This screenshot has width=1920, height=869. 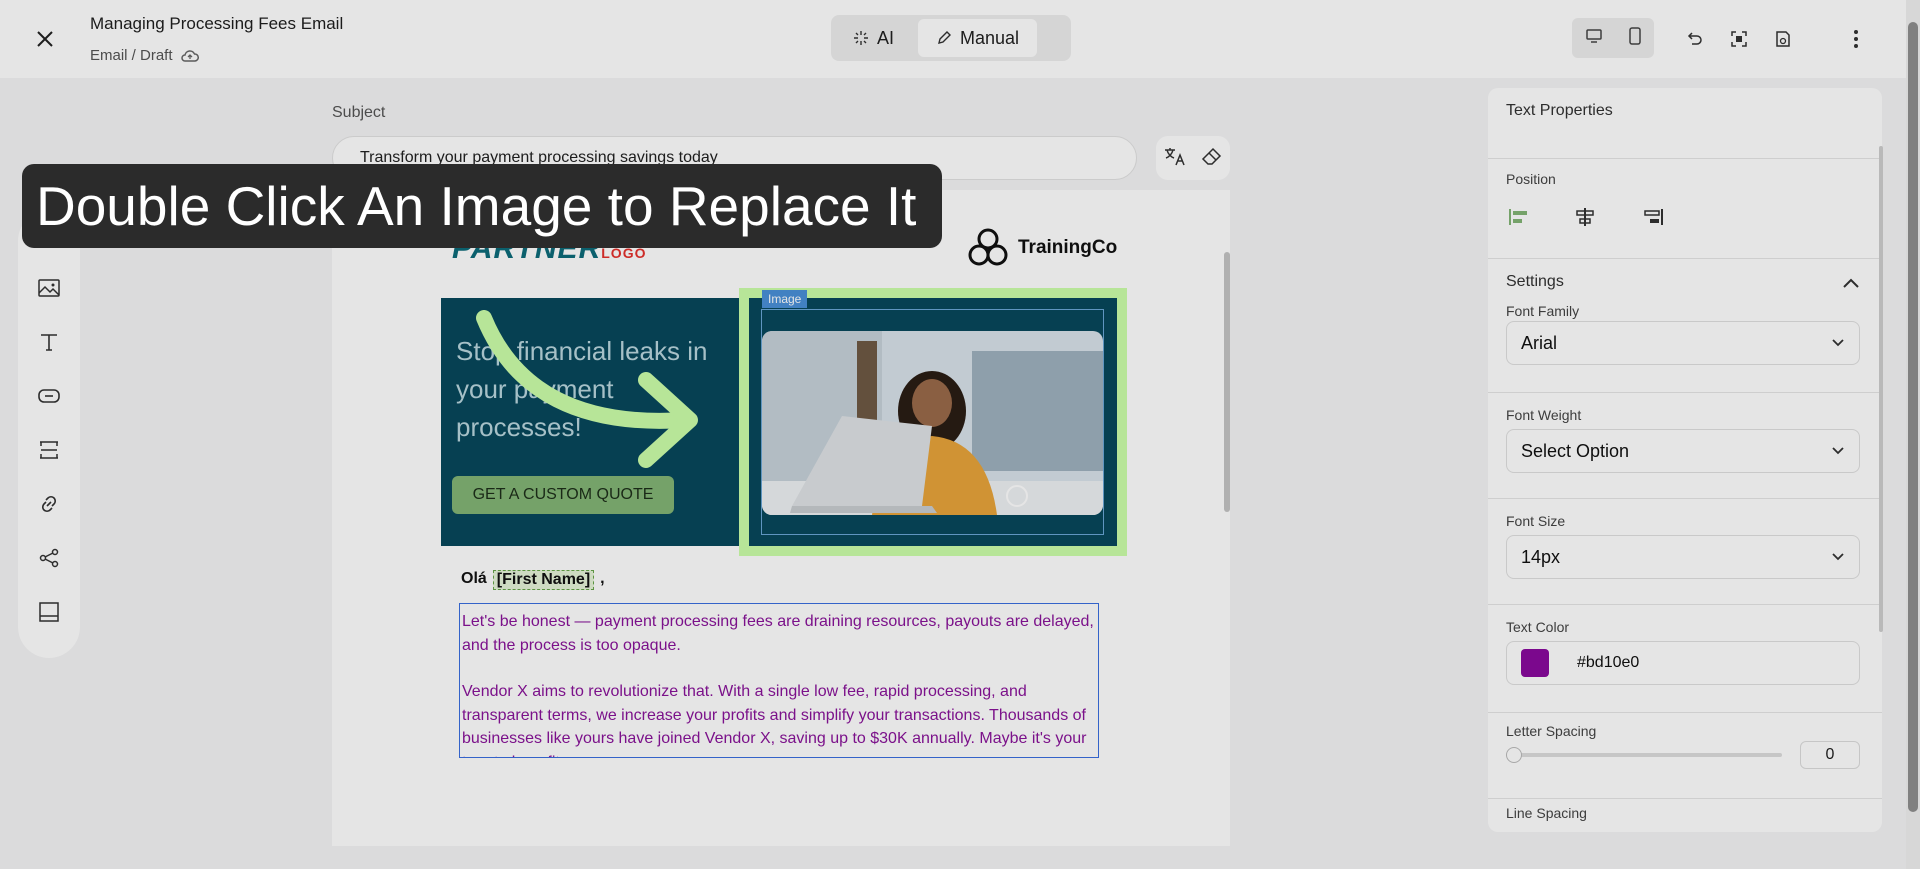 I want to click on footer-block-button, so click(x=49, y=612).